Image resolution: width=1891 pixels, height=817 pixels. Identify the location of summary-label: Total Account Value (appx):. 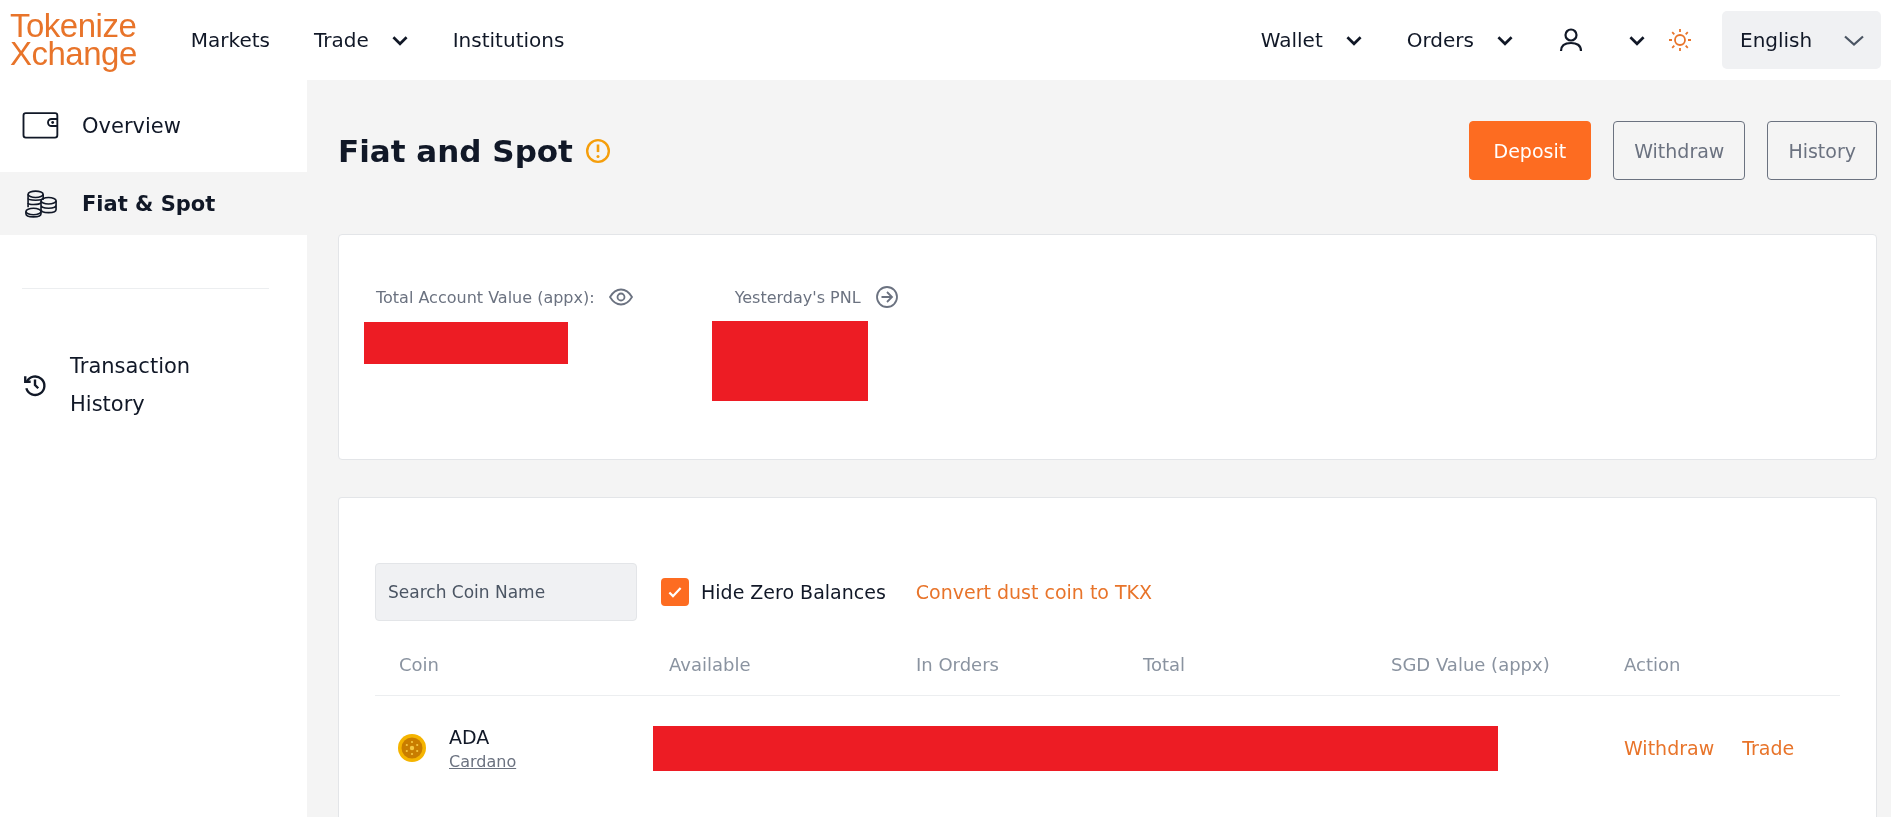
(485, 297).